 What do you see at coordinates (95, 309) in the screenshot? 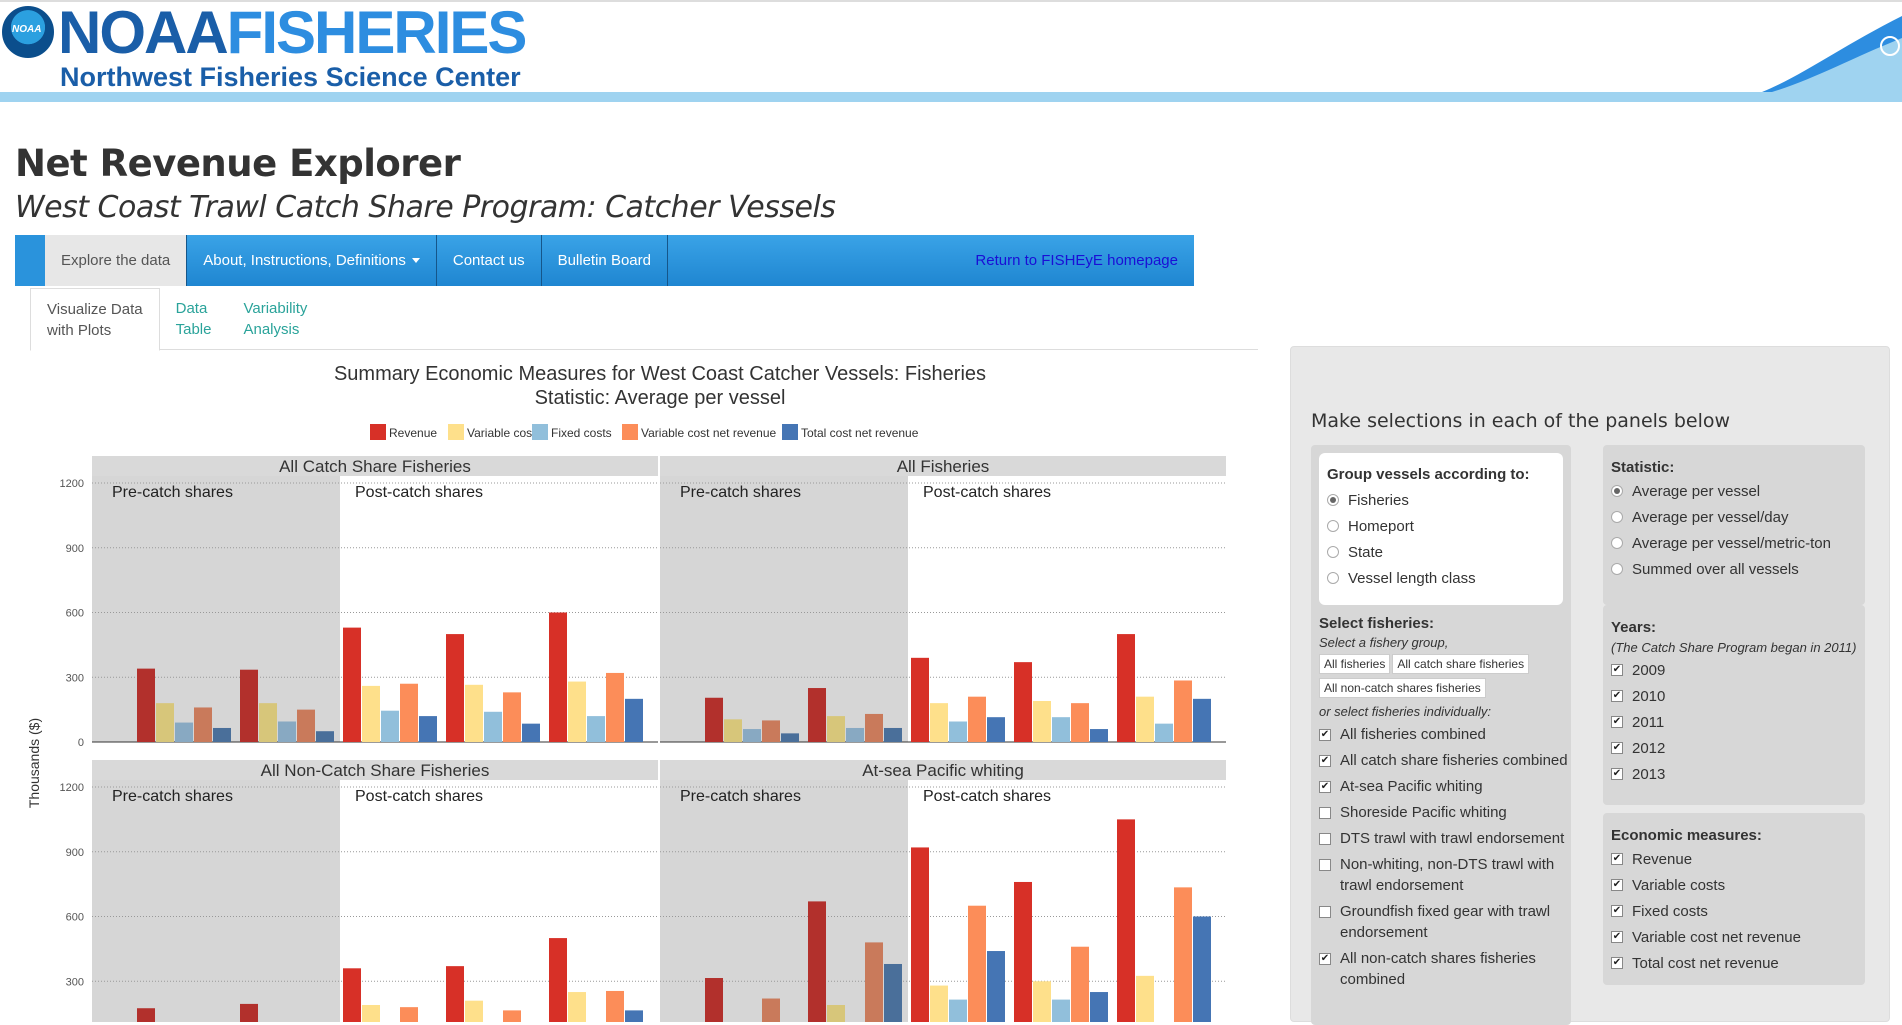
I see `tab-label-line: Visualize Data` at bounding box center [95, 309].